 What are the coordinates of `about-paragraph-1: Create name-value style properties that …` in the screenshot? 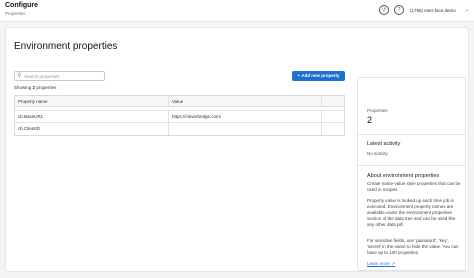 It's located at (414, 186).